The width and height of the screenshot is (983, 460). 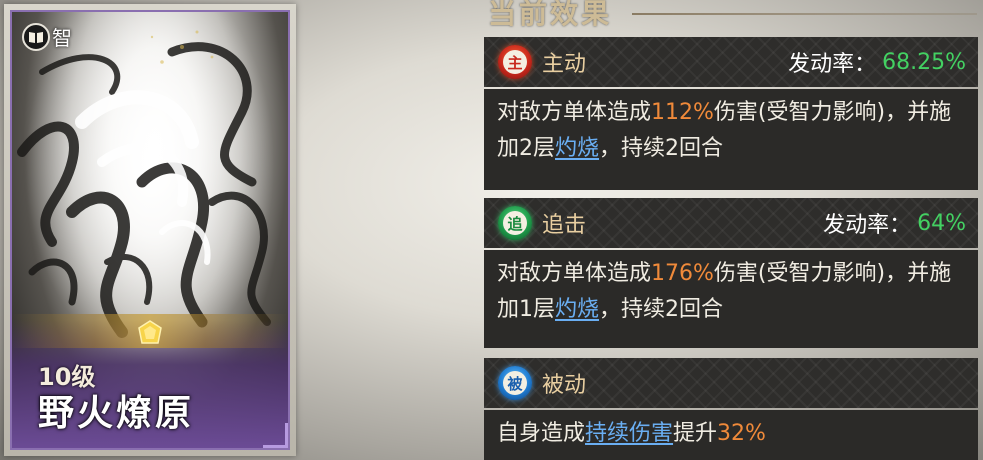 I want to click on effect-description-active: 对敌方单体造成112%伤害(受智力影响)，并施加2层灼烧，持续2回合, so click(x=731, y=139).